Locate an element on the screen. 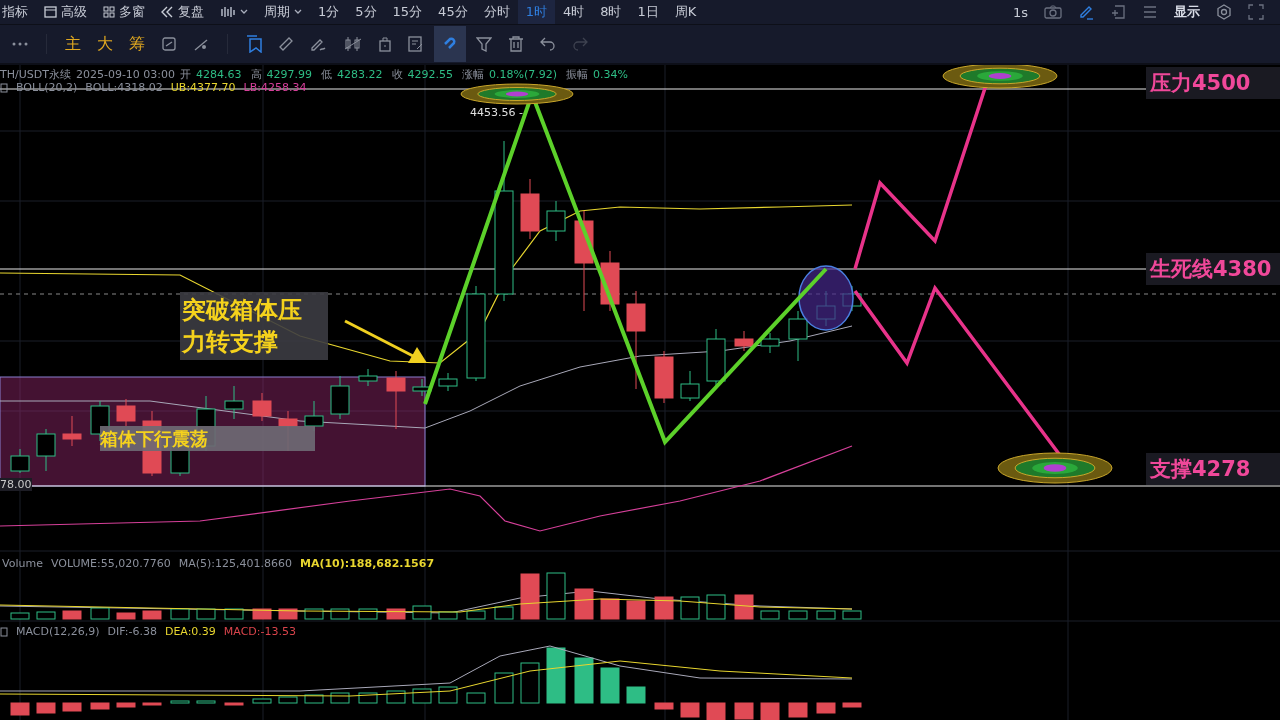 The image size is (1280, 720). field-value: 4284.63 is located at coordinates (219, 74).